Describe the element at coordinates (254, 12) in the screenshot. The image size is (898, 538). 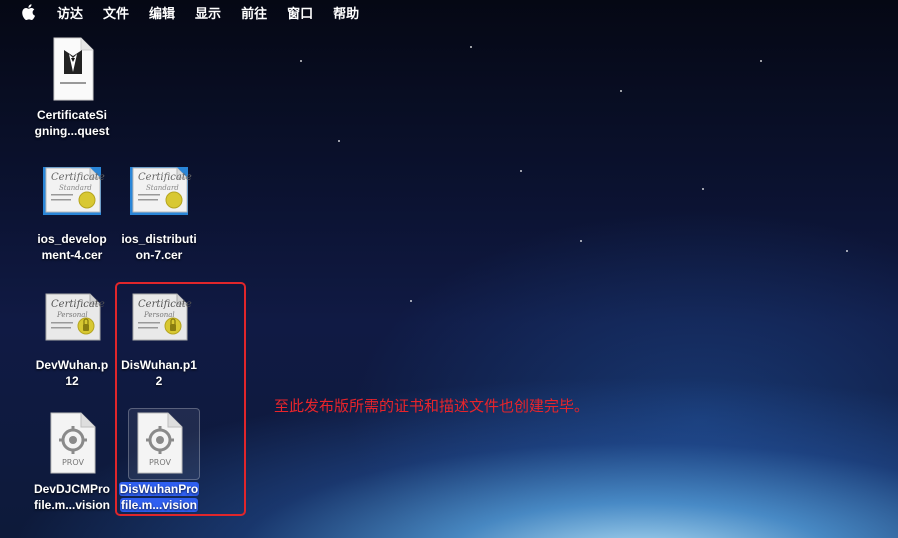
I see `menu-go: 前往` at that location.